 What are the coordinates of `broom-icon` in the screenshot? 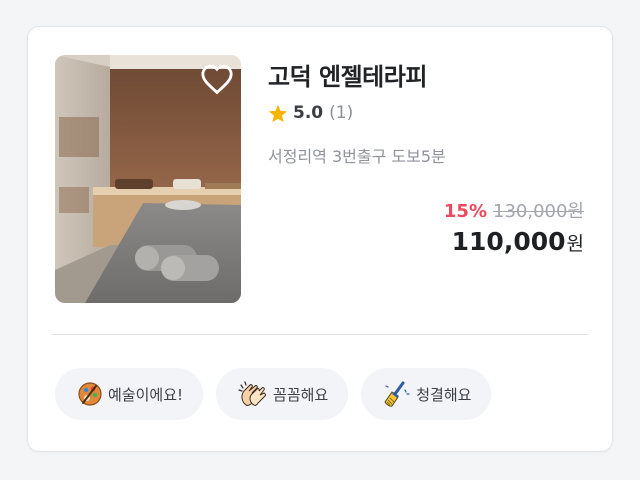 It's located at (397, 394).